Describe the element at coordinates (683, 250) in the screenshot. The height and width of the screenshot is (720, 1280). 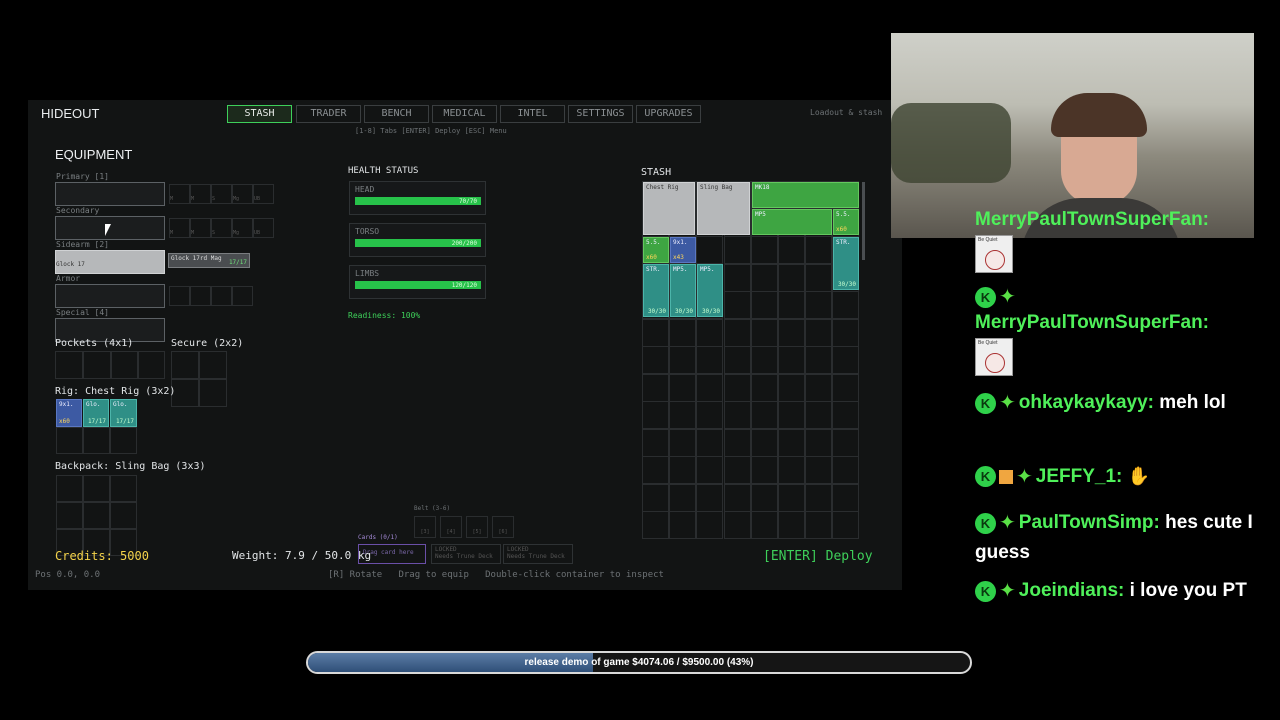
I see `stash-item-9mm: 9x1. x43` at that location.